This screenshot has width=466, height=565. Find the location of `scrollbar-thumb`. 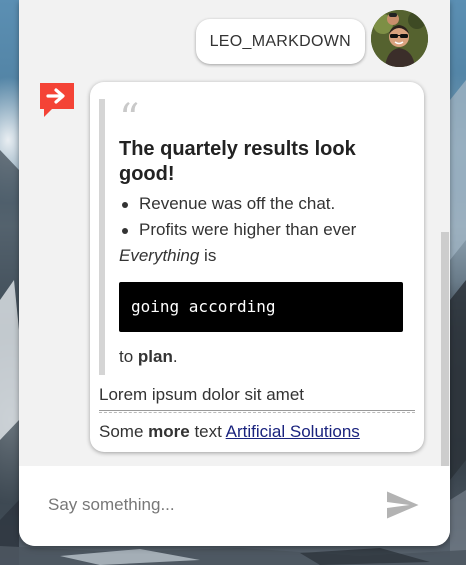

scrollbar-thumb is located at coordinates (445, 349).